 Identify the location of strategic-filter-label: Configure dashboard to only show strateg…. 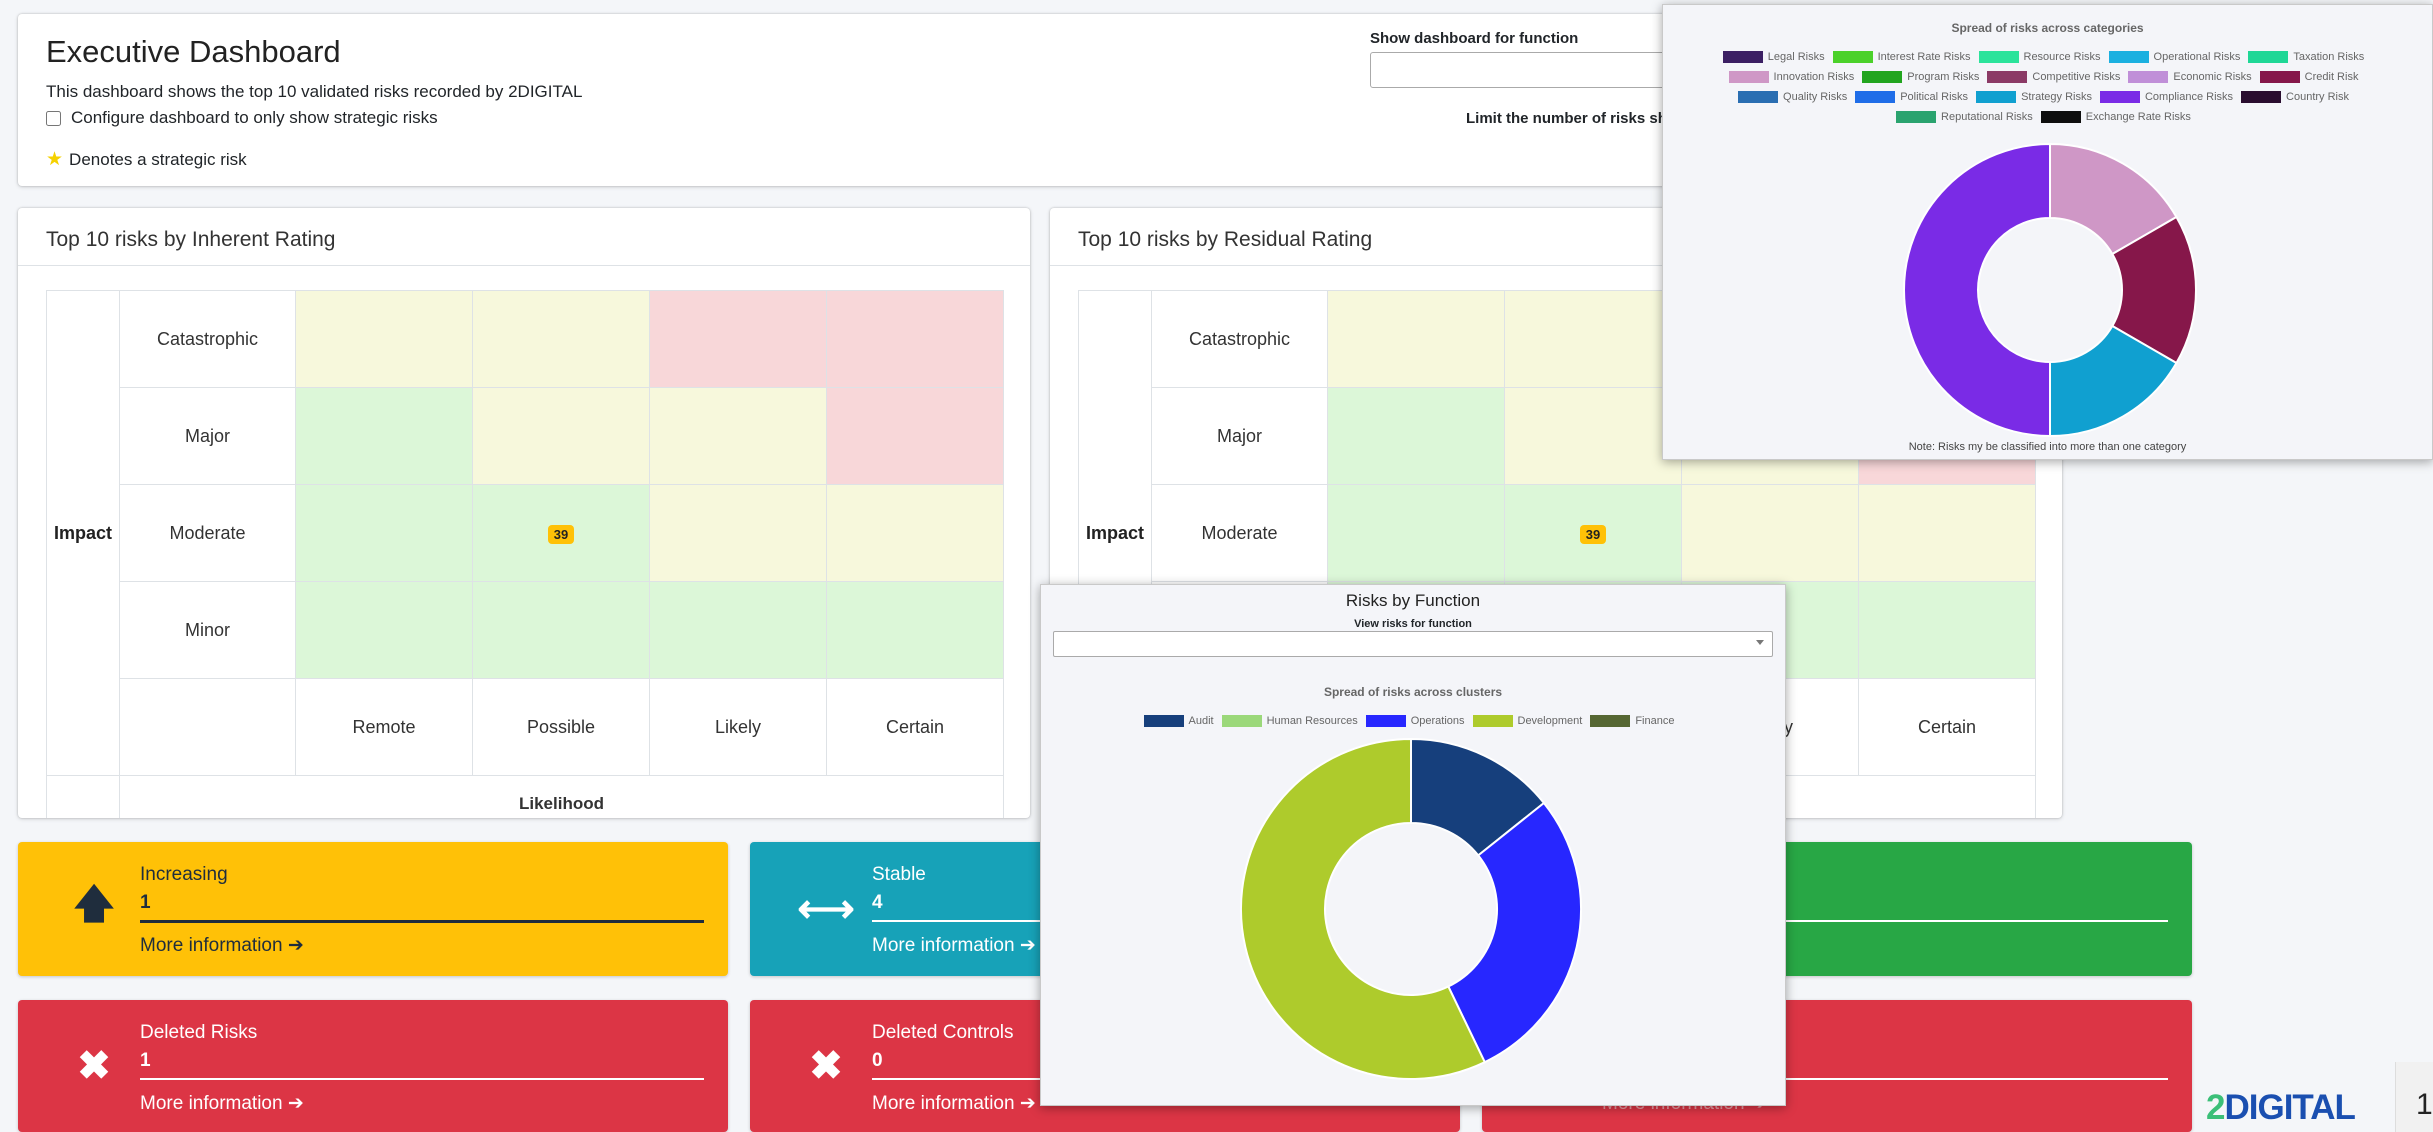
(254, 117).